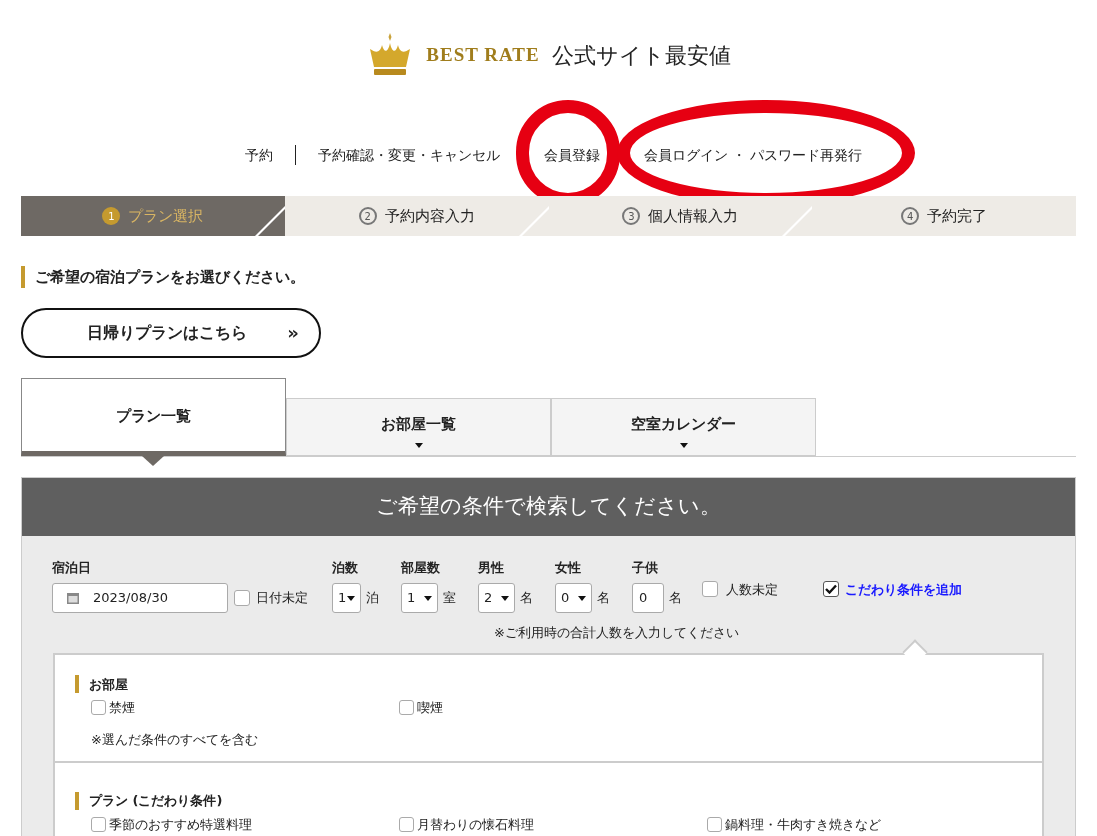 Image resolution: width=1097 pixels, height=836 pixels. Describe the element at coordinates (683, 426) in the screenshot. I see `tab: 空室カレンダー` at that location.